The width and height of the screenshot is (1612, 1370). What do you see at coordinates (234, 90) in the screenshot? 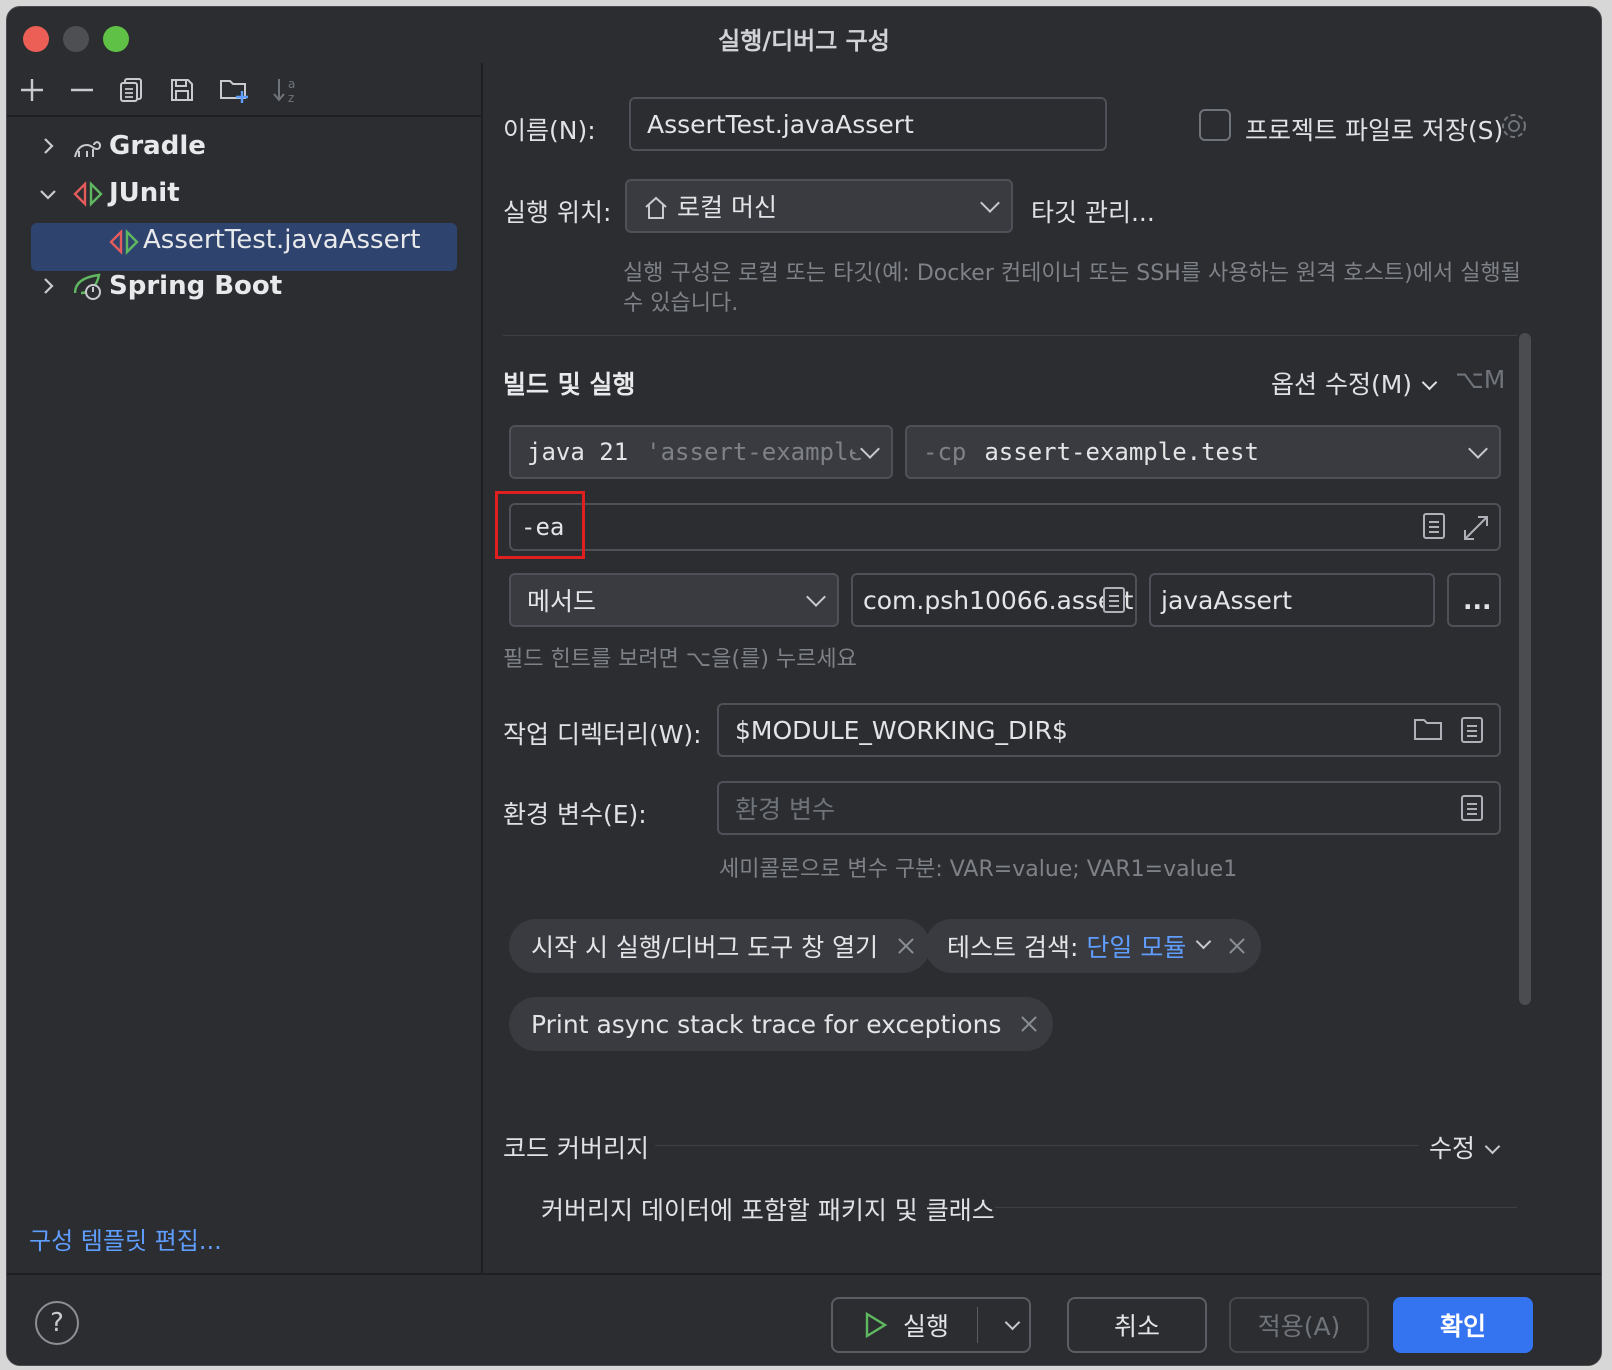
I see `new-folder-icon` at bounding box center [234, 90].